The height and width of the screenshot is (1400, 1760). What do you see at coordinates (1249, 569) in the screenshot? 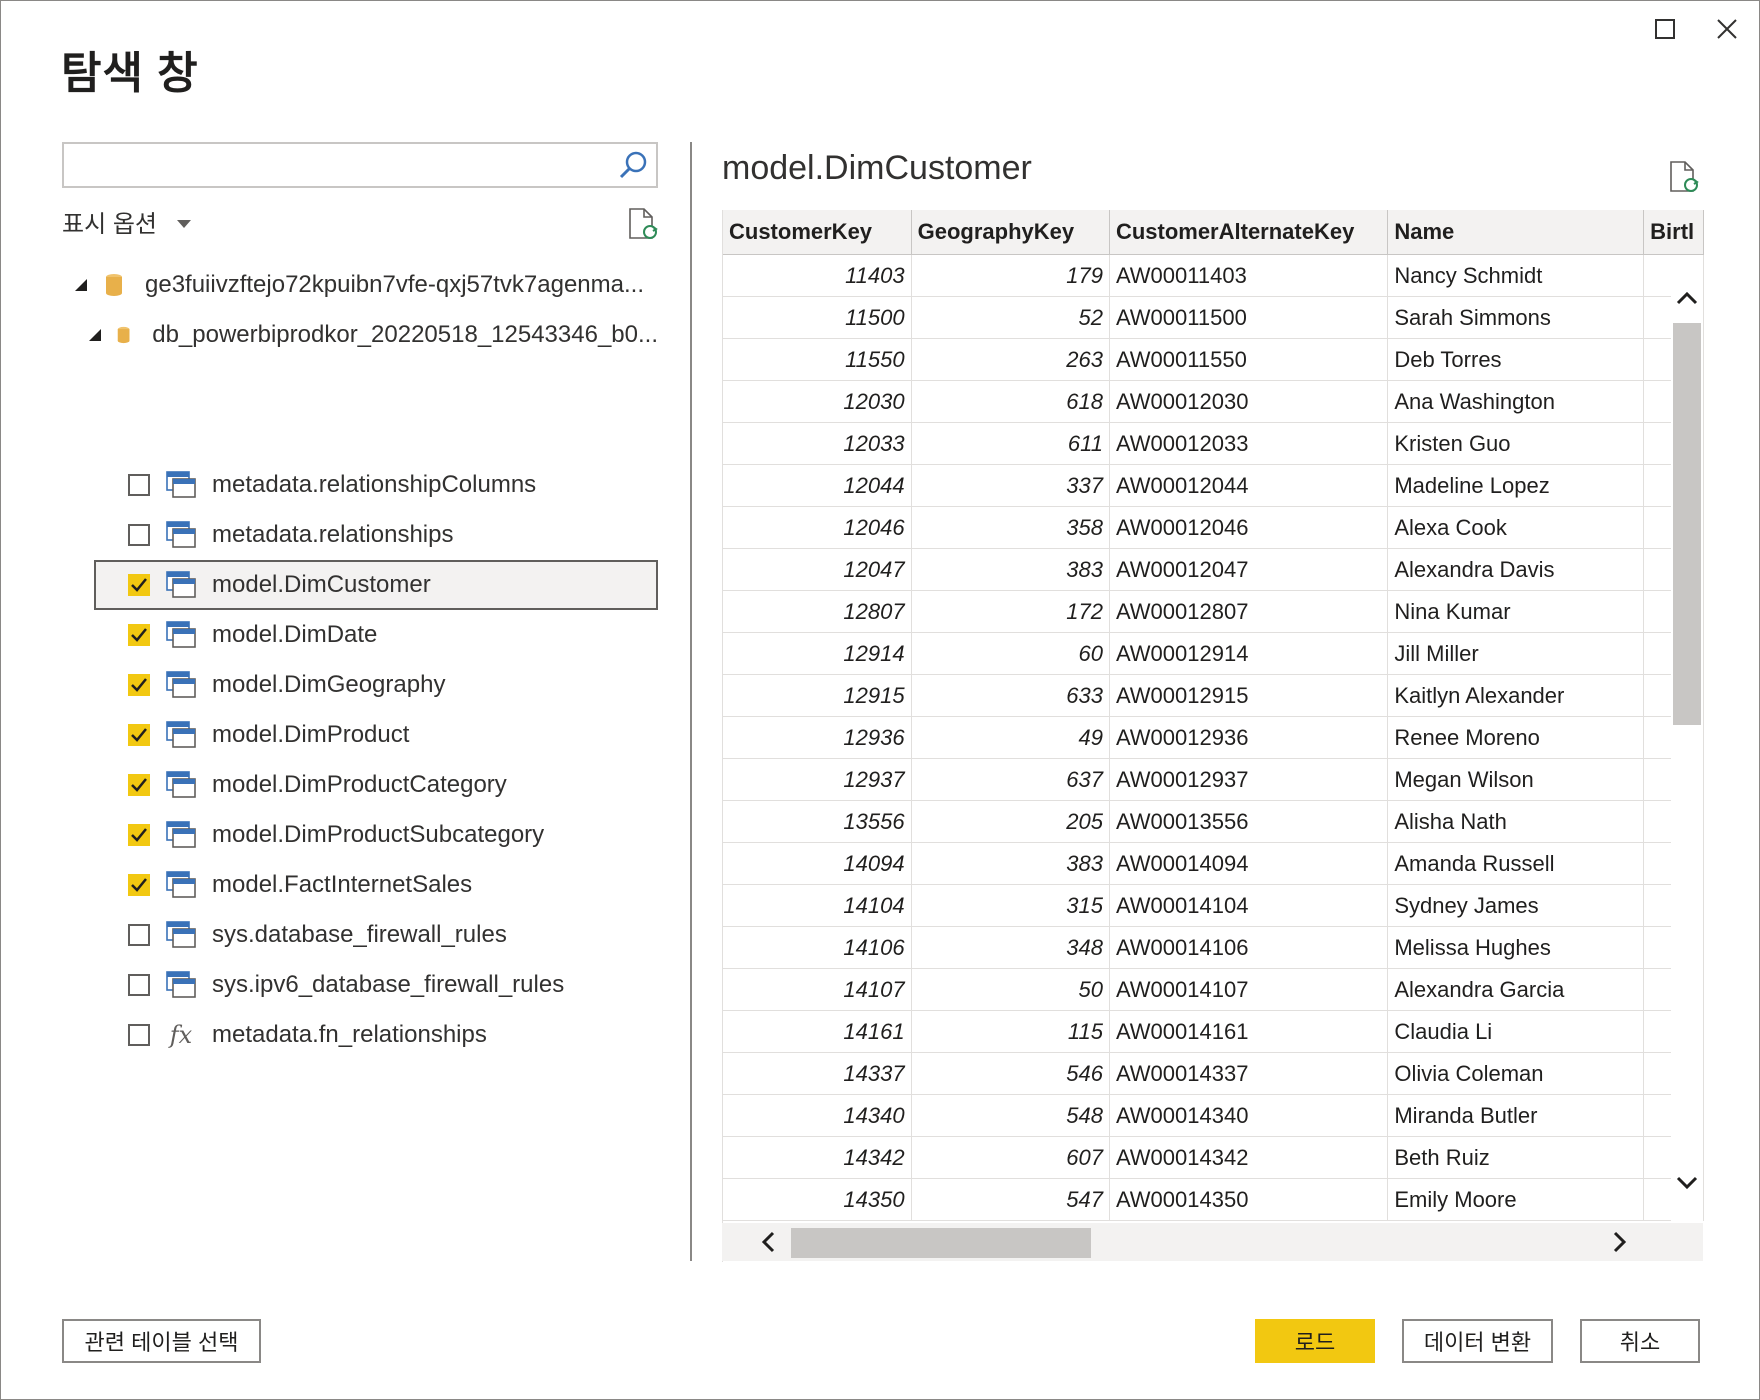
I see `table-cell: AW00012047` at bounding box center [1249, 569].